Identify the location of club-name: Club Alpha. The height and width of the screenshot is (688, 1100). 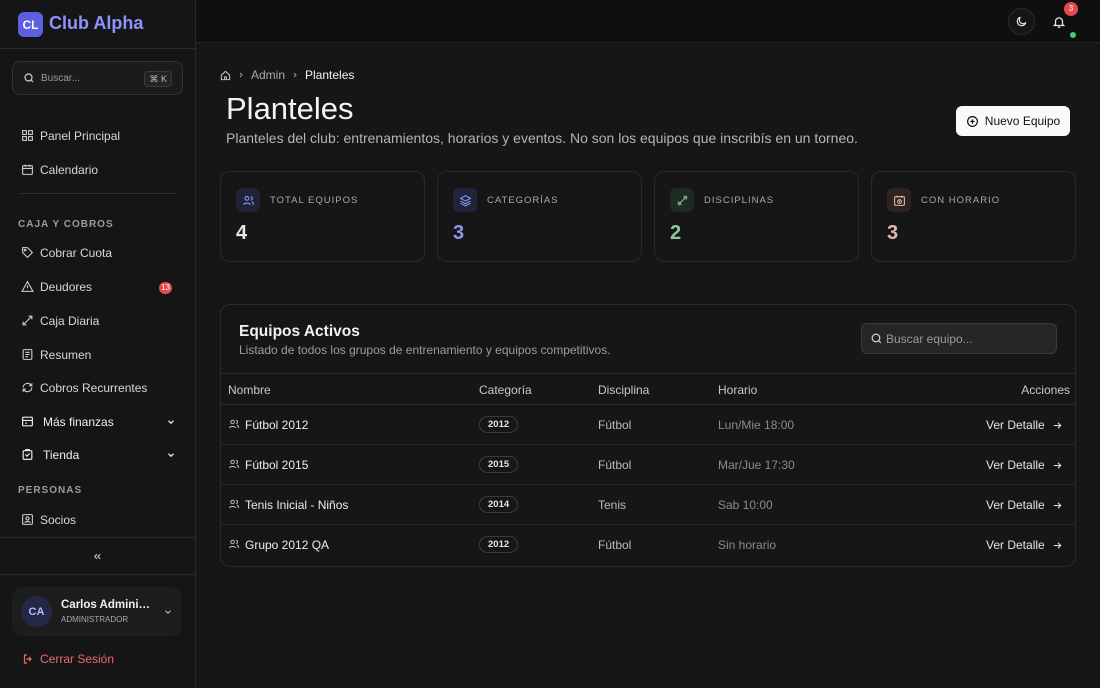
(96, 23).